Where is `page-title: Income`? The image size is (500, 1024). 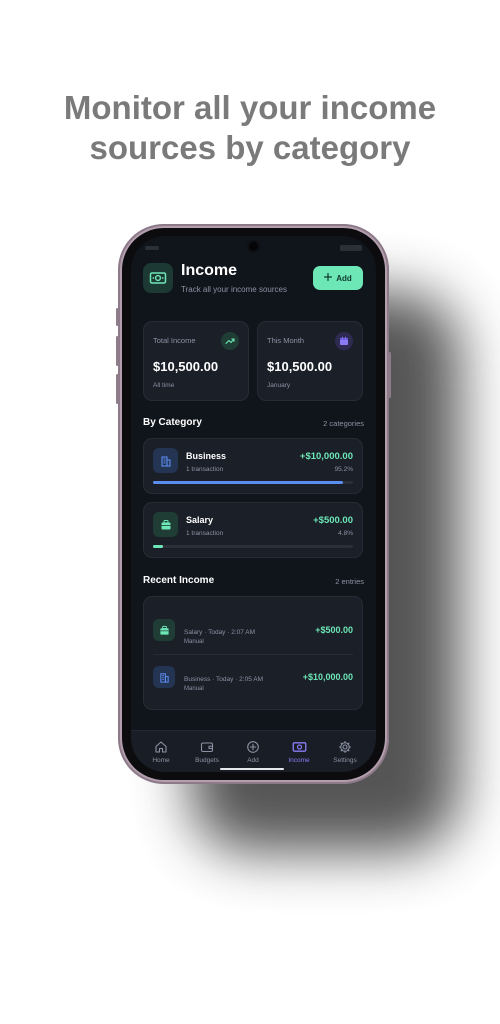 page-title: Income is located at coordinates (209, 270).